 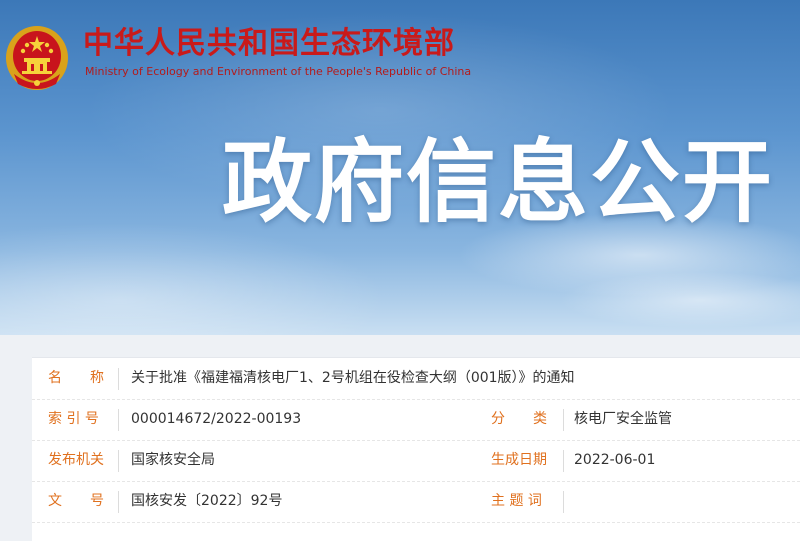 I want to click on doc-no-value: 国核安发〔2022〕92号, so click(x=207, y=501).